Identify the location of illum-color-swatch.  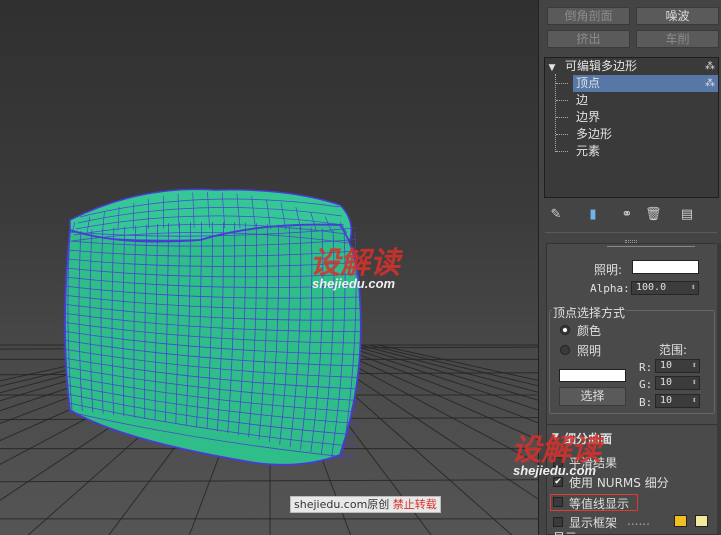
(665, 267).